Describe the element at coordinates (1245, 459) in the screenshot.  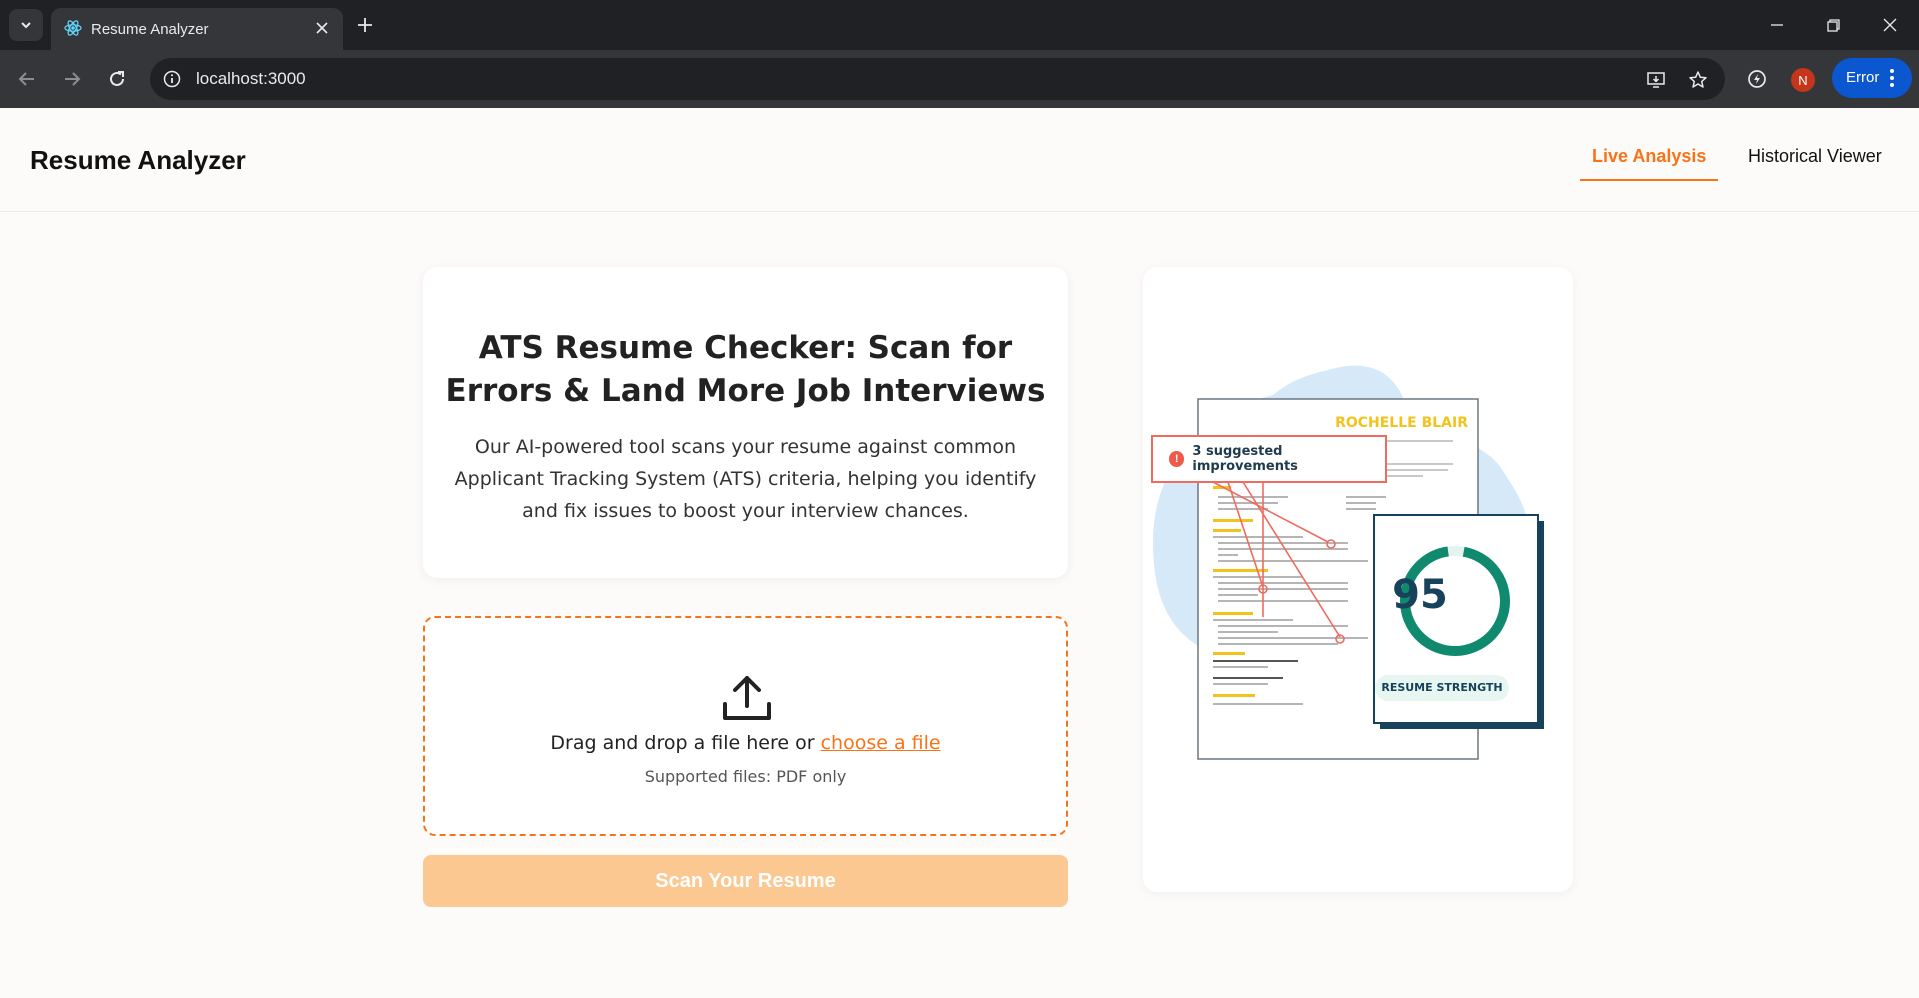
I see `callout-text: 3 suggested improvements` at that location.